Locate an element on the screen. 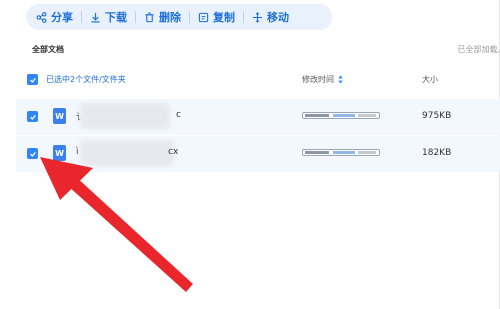  delete-button: 删除 is located at coordinates (162, 17).